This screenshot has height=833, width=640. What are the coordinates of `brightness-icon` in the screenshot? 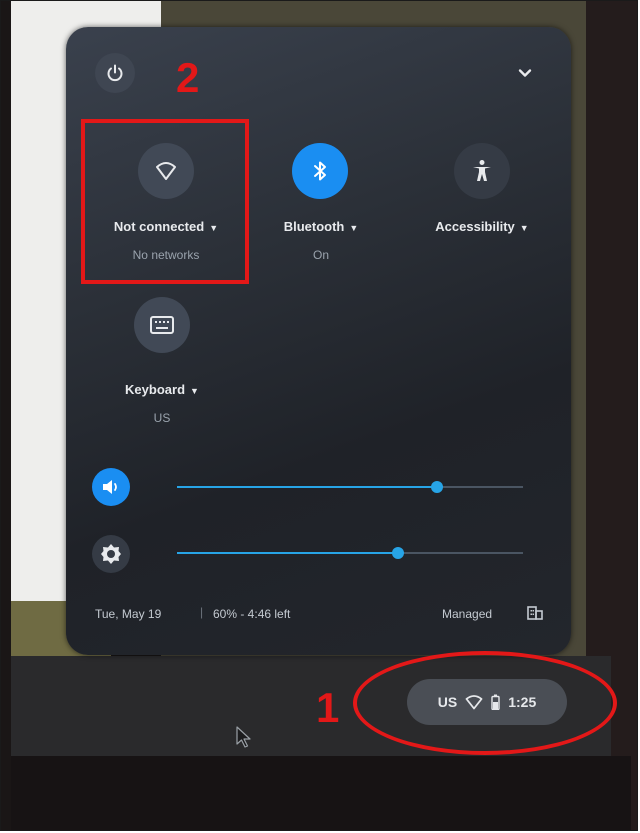 It's located at (111, 554).